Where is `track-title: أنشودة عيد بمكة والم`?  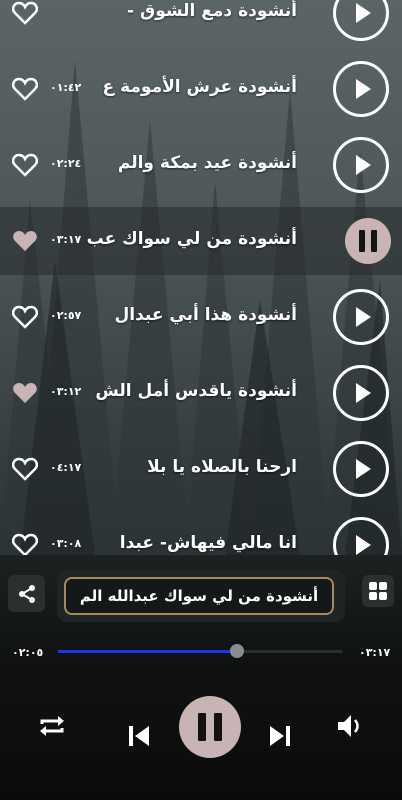
track-title: أنشودة عيد بمكة والم is located at coordinates (207, 163).